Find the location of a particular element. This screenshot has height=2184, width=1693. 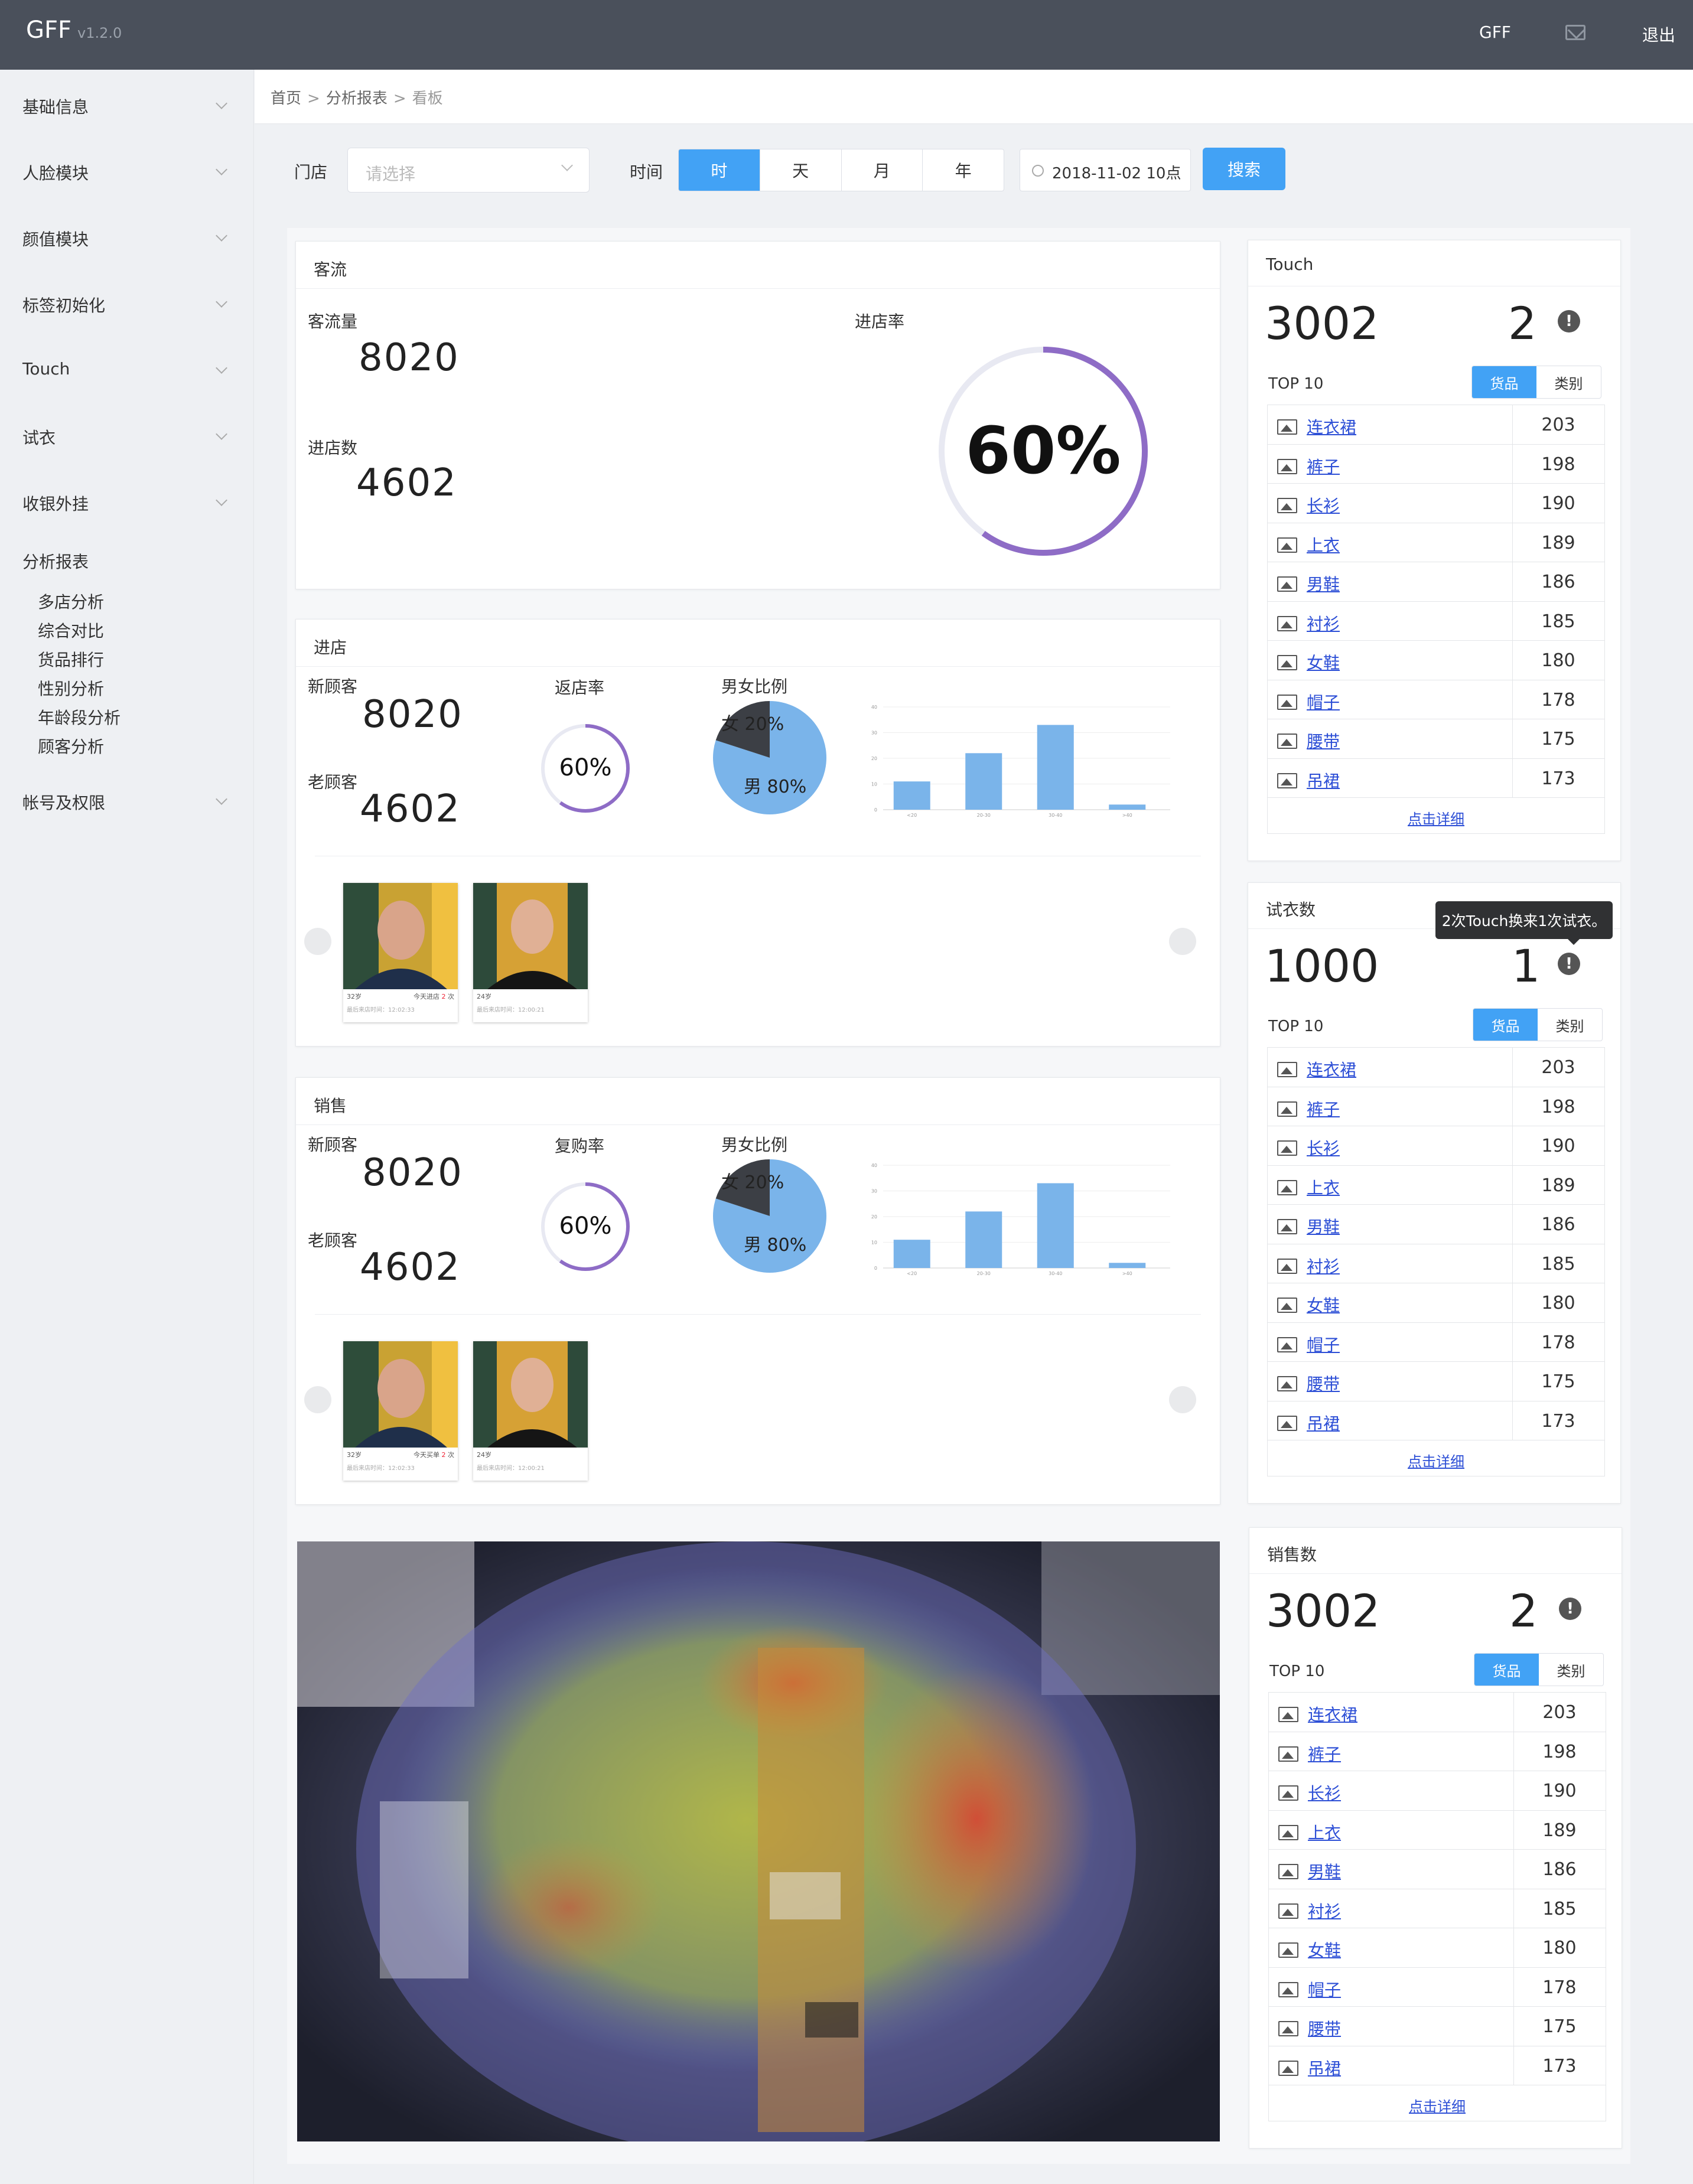

datetime-picker: 2018-11-02 10点 is located at coordinates (1105, 170).